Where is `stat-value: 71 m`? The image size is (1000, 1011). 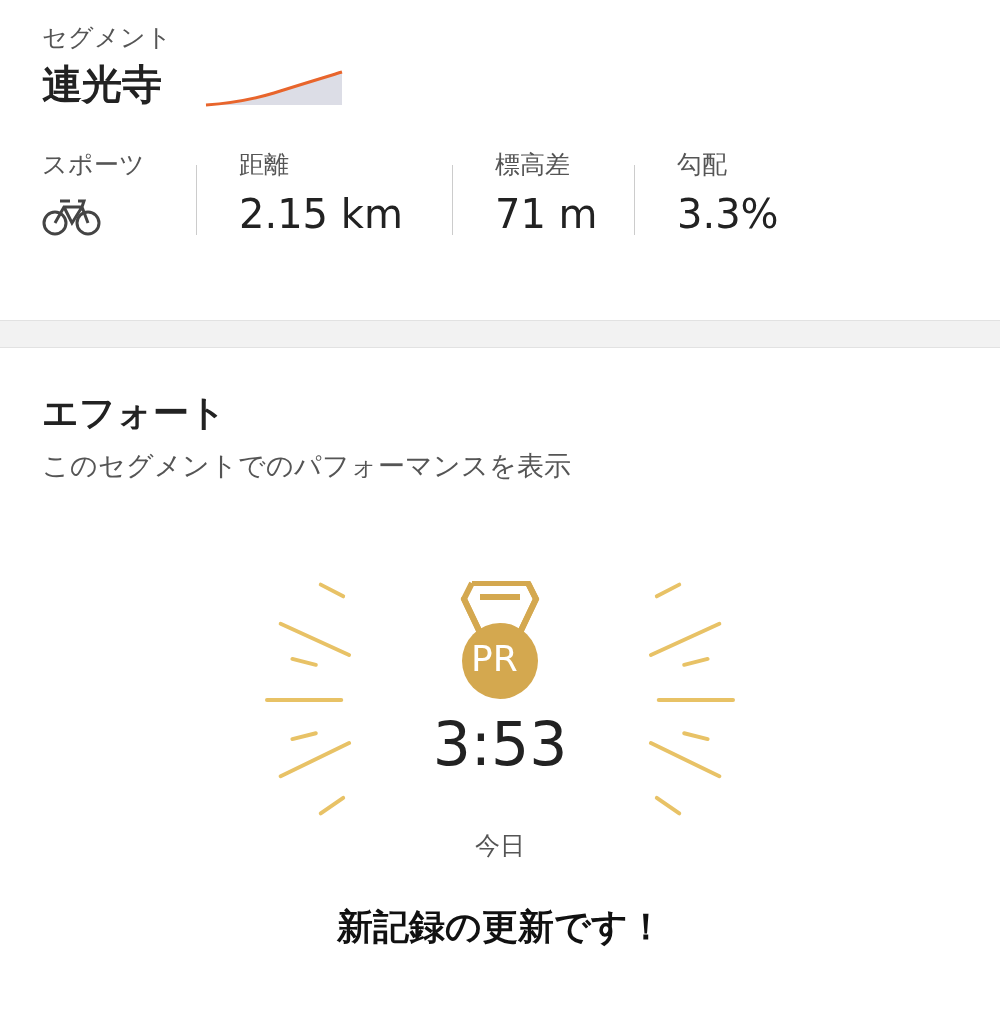
stat-value: 71 m is located at coordinates (546, 214).